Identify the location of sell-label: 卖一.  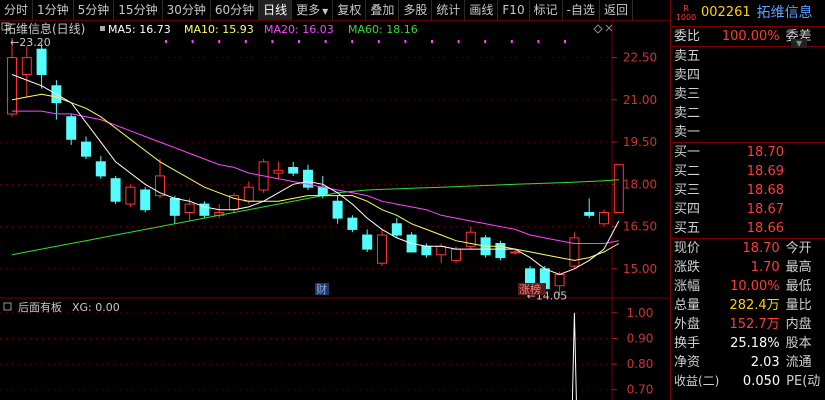
(687, 132).